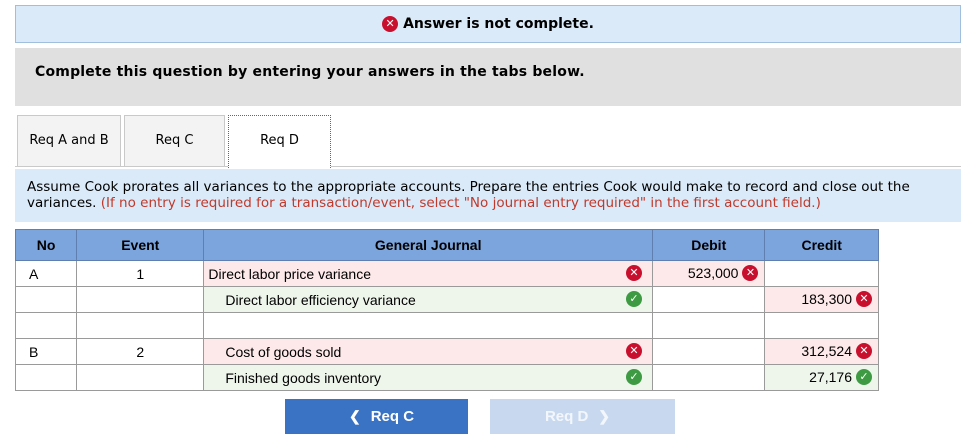  What do you see at coordinates (46, 273) in the screenshot?
I see `entry-no-cell: A` at bounding box center [46, 273].